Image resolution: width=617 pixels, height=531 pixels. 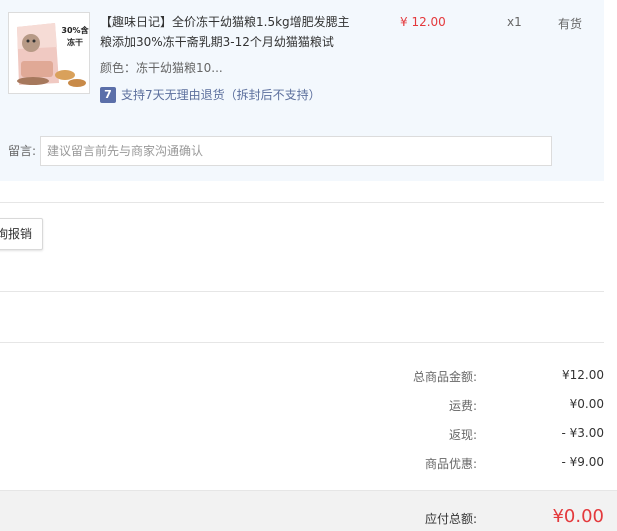 I want to click on return-policy: 7 支持7天无理由退货（拆封后不支持）, so click(x=210, y=94).